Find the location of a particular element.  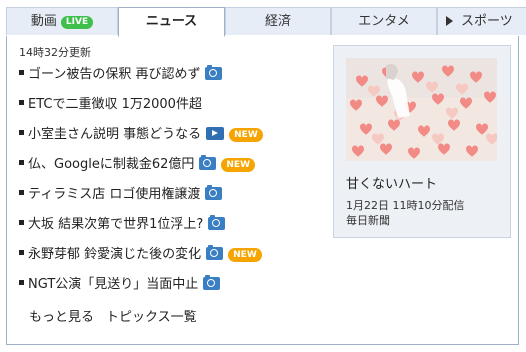

tab-sports-label: スポーツ is located at coordinates (487, 21).